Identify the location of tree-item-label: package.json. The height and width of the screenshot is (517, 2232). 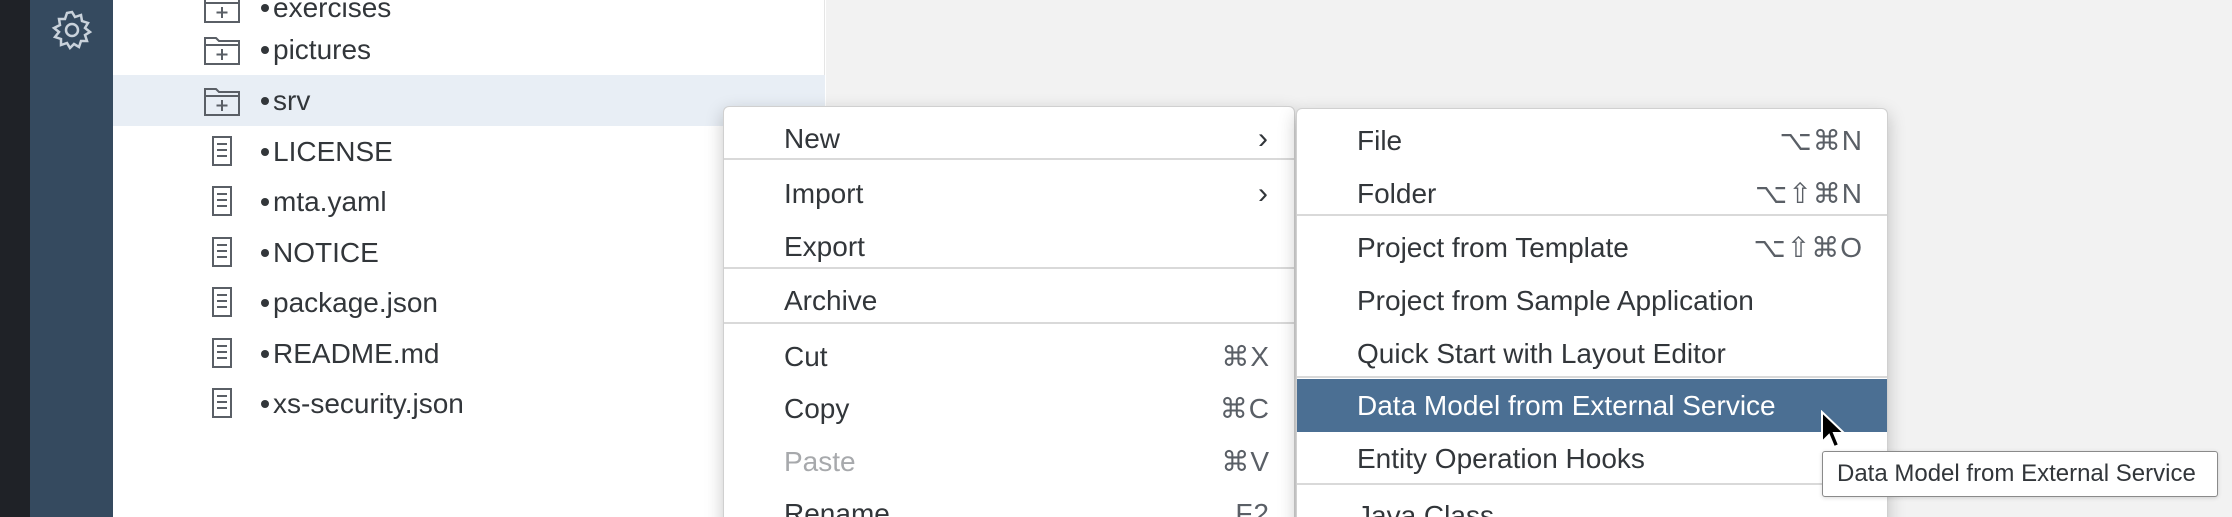
(356, 302).